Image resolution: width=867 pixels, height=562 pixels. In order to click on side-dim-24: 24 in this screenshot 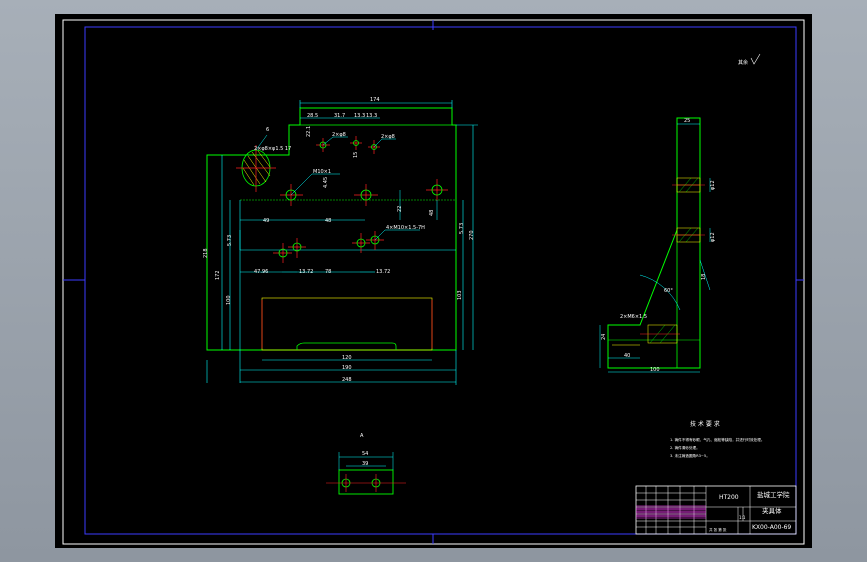, I will do `click(604, 337)`.